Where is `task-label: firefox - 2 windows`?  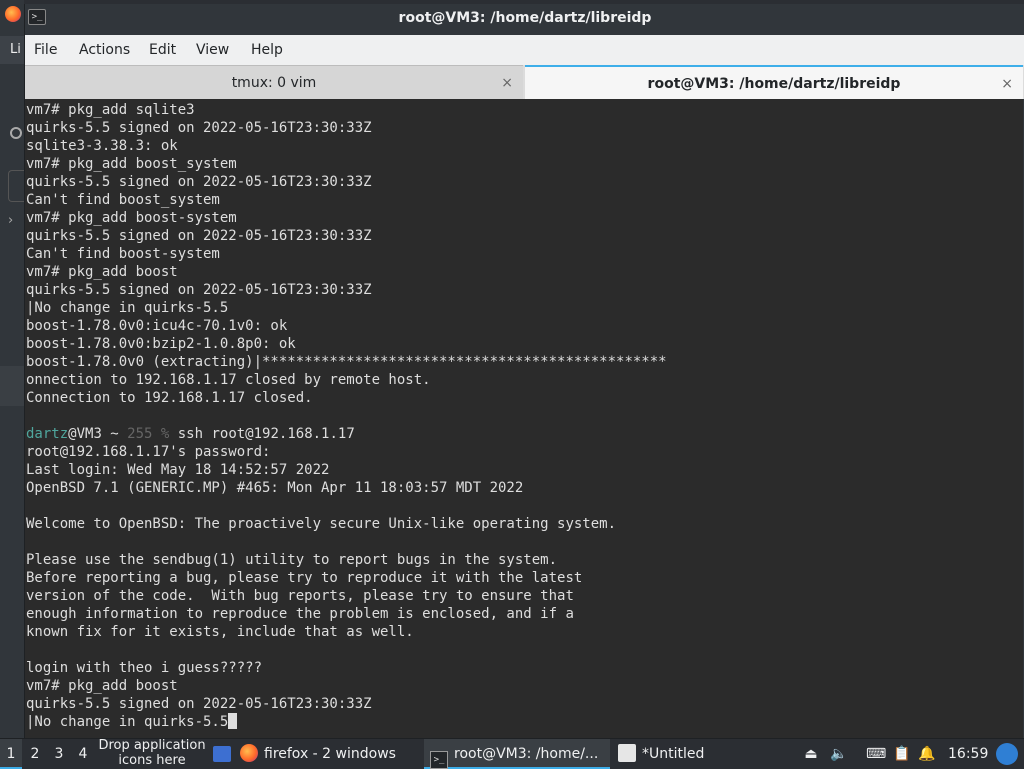 task-label: firefox - 2 windows is located at coordinates (330, 754).